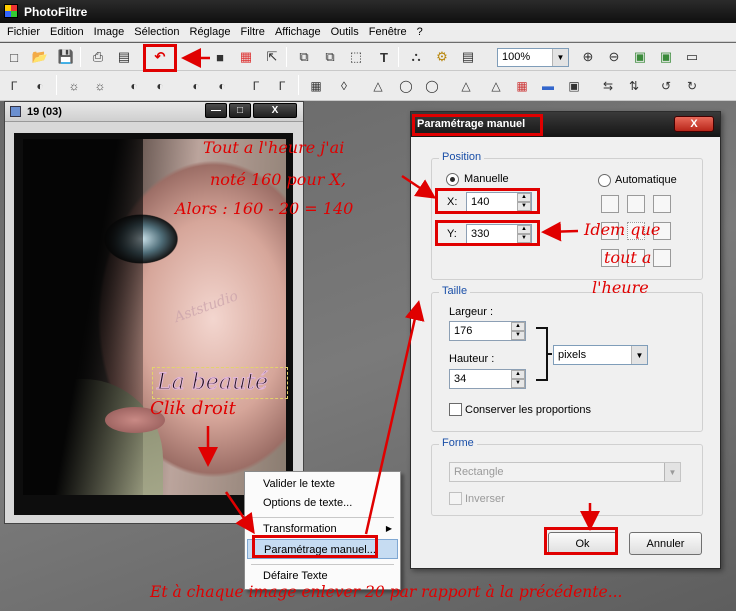  What do you see at coordinates (160, 58) in the screenshot?
I see `highlight-undo` at bounding box center [160, 58].